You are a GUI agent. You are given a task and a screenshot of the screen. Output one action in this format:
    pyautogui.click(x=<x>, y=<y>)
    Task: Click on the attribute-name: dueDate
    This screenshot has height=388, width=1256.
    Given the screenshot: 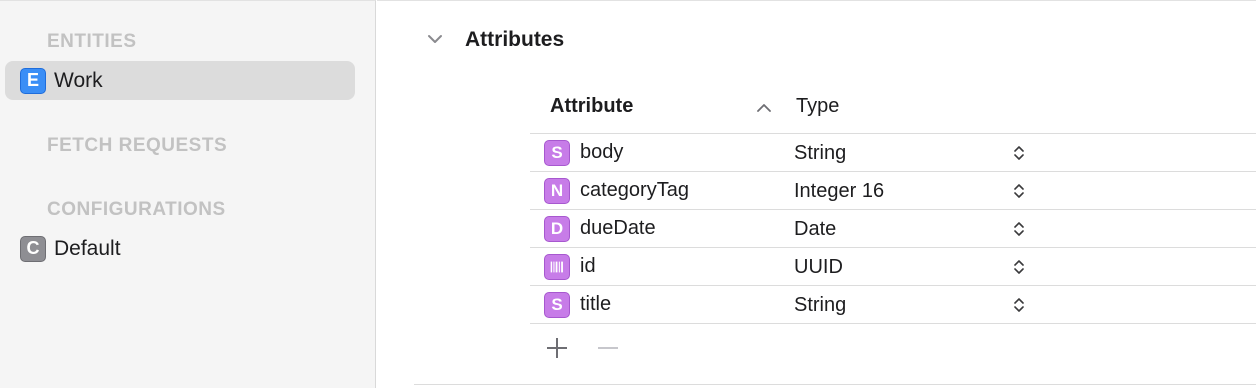 What is the action you would take?
    pyautogui.click(x=618, y=228)
    